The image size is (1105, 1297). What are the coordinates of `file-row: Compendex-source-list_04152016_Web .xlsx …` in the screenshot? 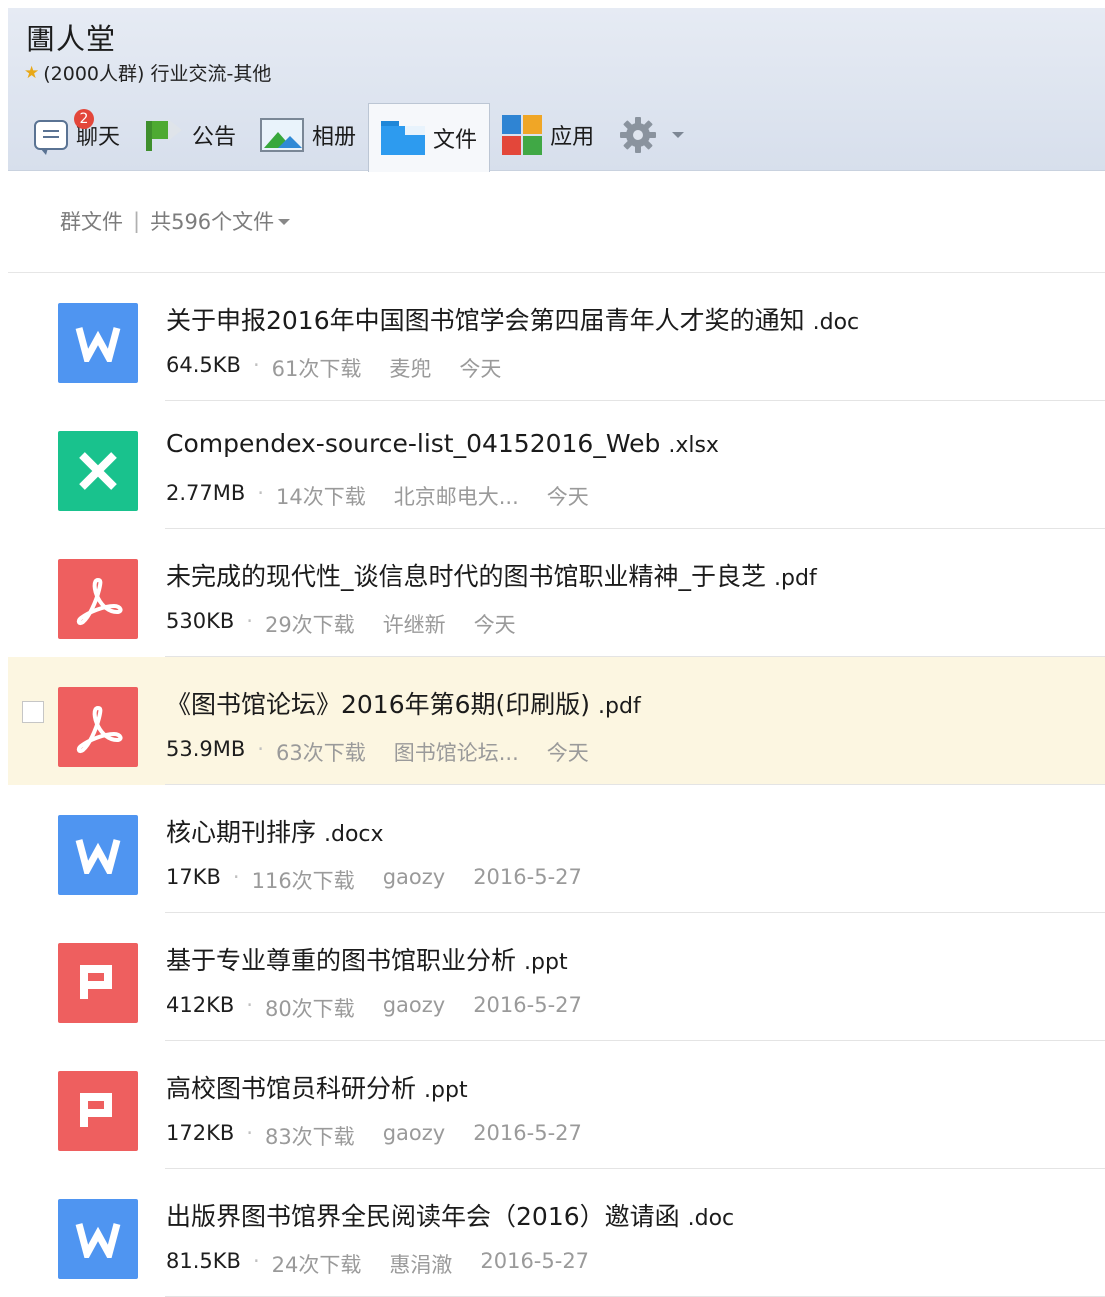 It's located at (556, 465).